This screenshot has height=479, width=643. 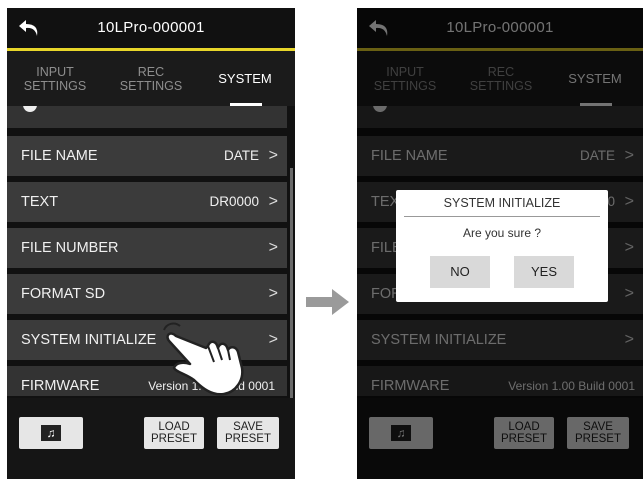 What do you see at coordinates (30, 109) in the screenshot?
I see `toggle-knob` at bounding box center [30, 109].